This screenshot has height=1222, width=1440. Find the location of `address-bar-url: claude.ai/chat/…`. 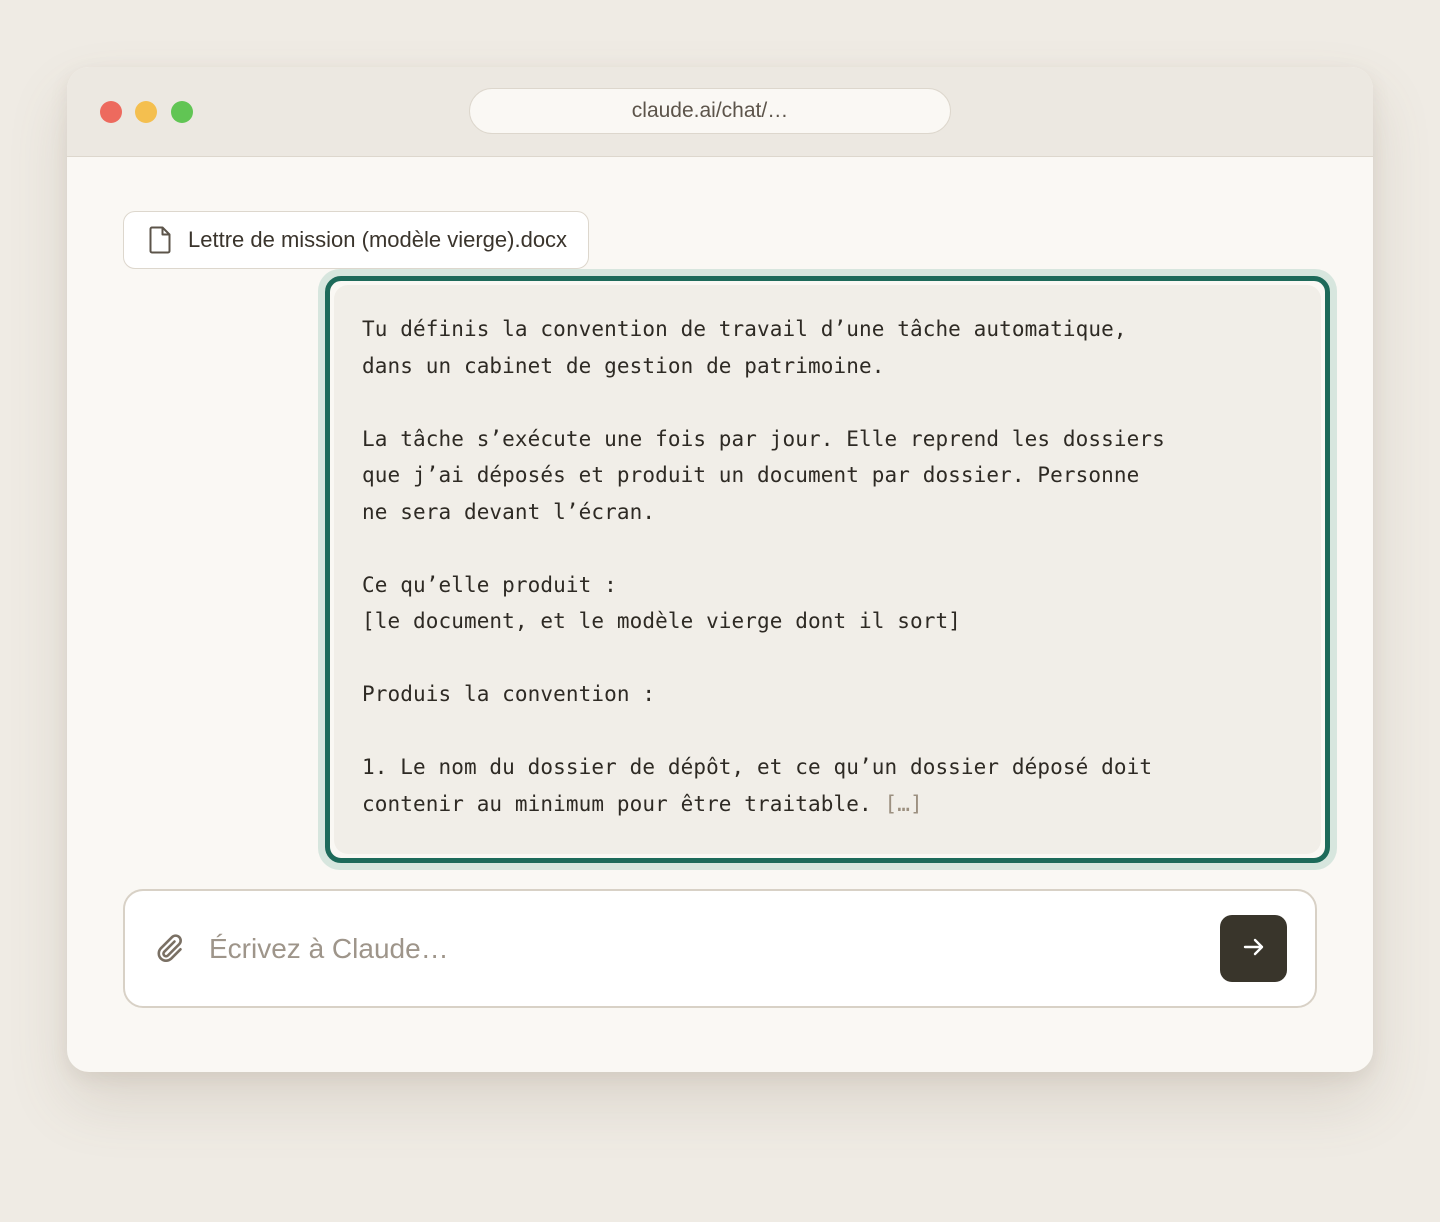

address-bar-url: claude.ai/chat/… is located at coordinates (710, 110).